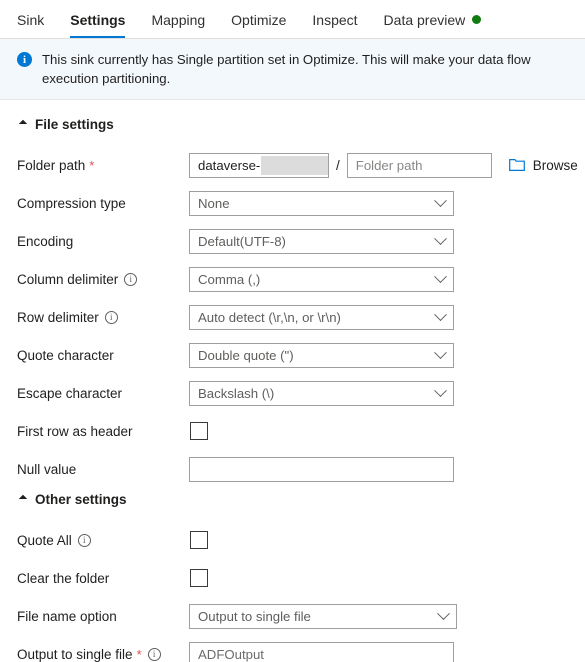 The image size is (585, 662). I want to click on field-row-quote-all: Quote All i, so click(292, 540).